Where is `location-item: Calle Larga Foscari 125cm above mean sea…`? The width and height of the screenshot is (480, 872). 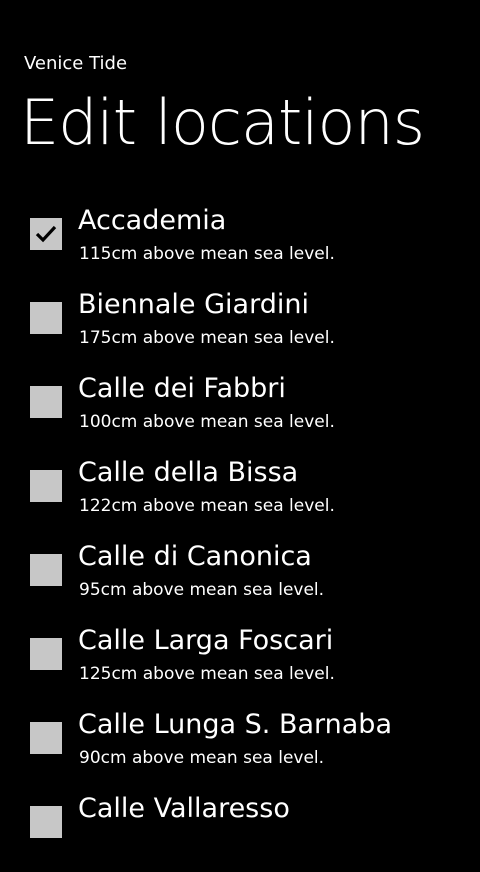 location-item: Calle Larga Foscari 125cm above mean sea… is located at coordinates (240, 662).